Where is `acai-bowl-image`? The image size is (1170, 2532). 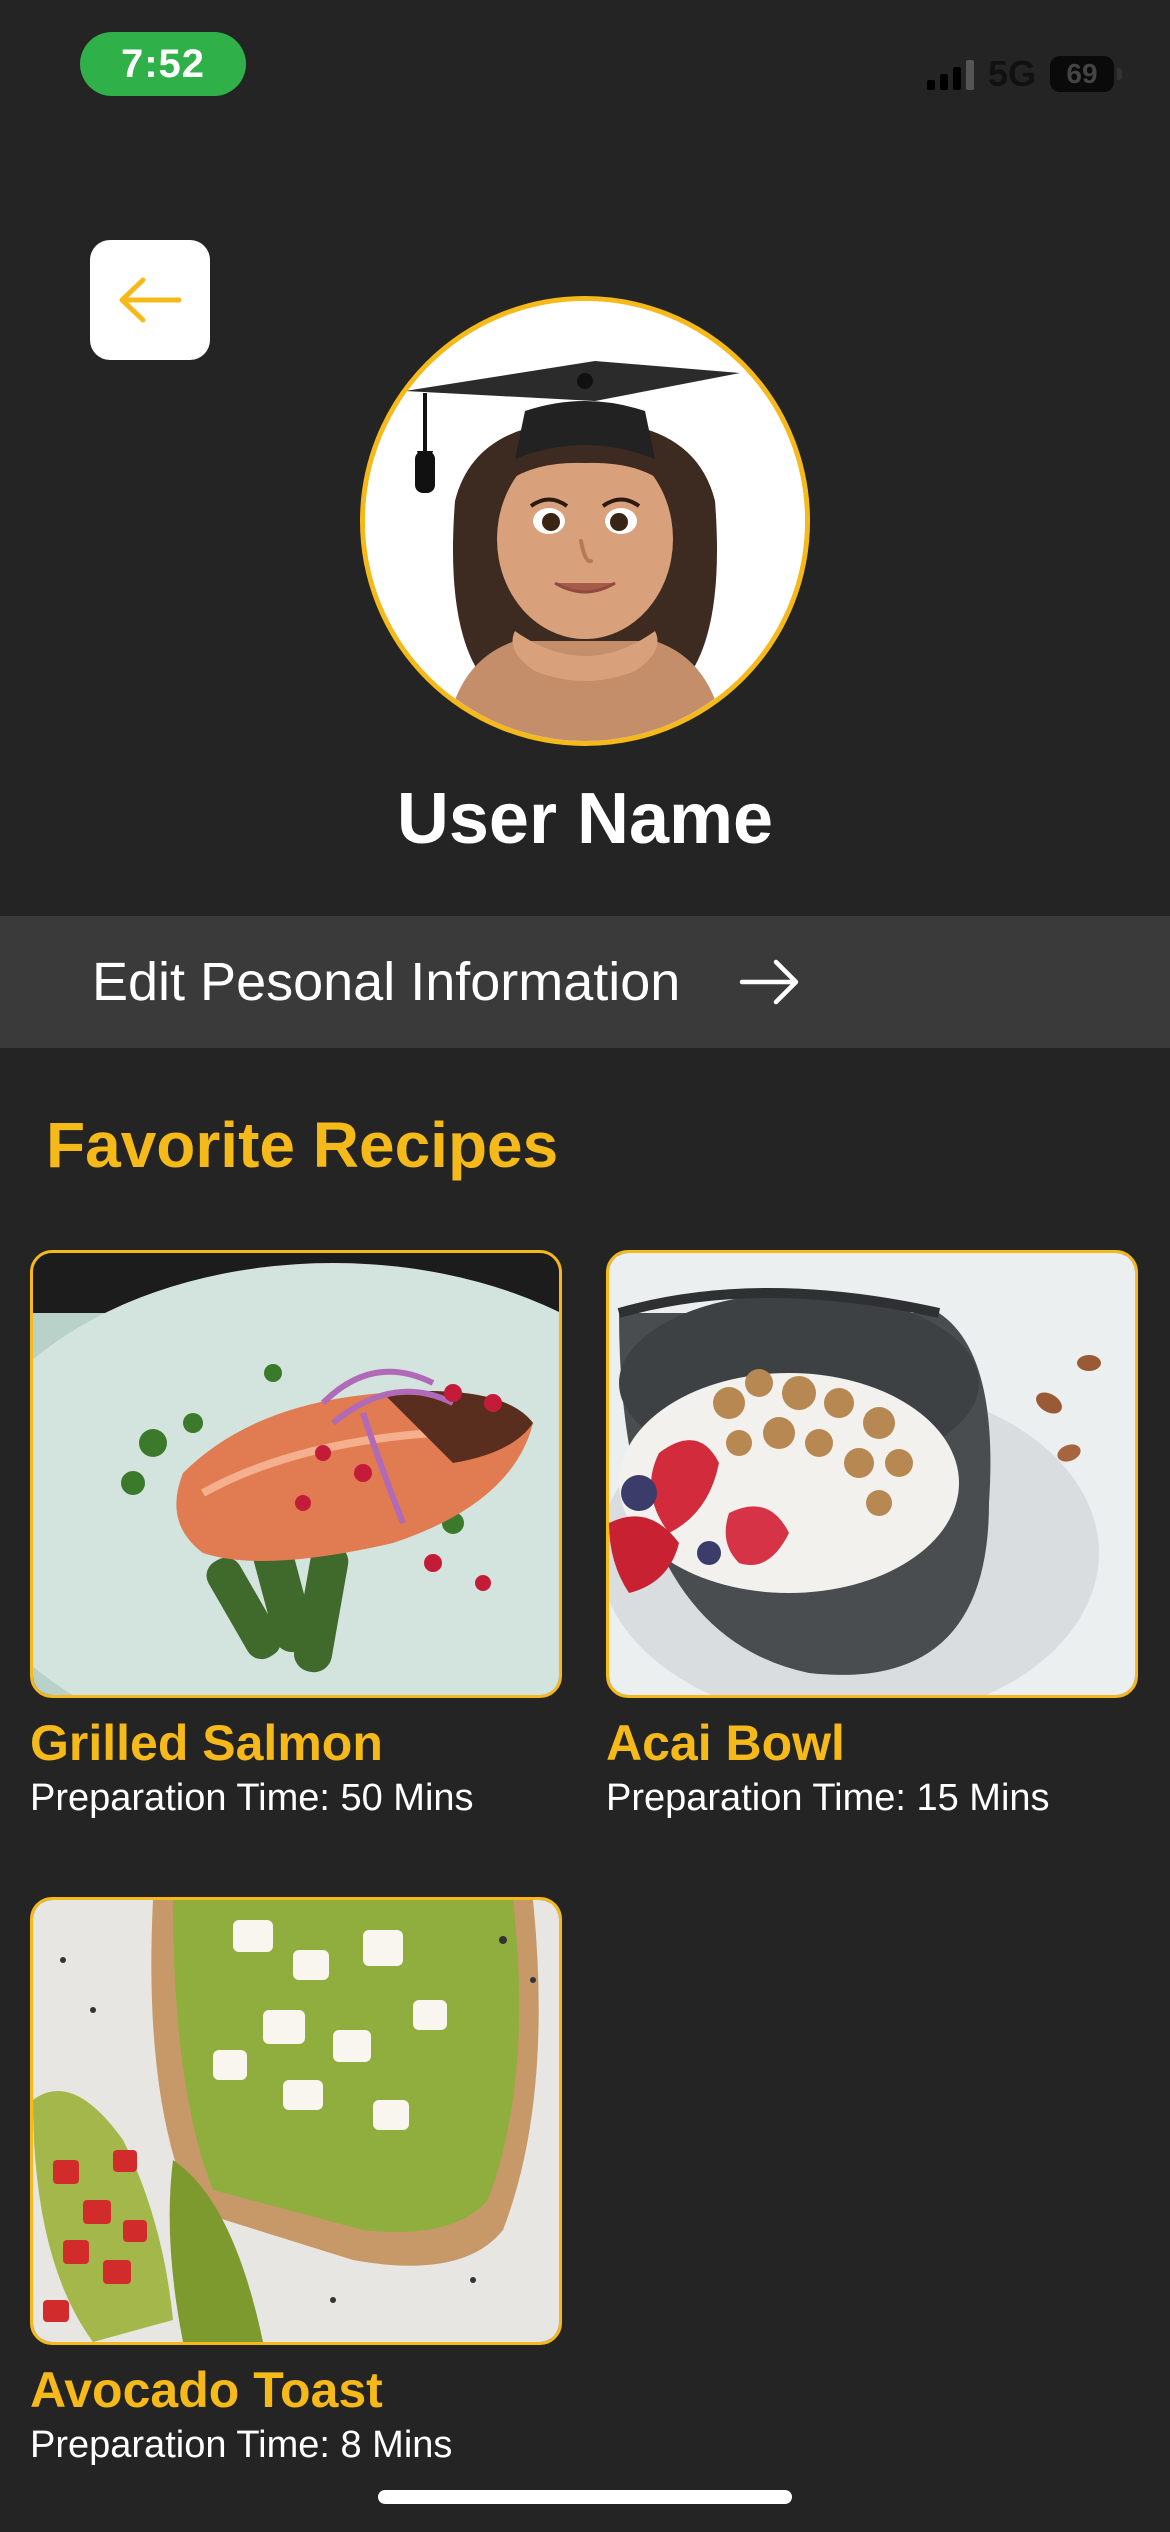
acai-bowl-image is located at coordinates (872, 1474).